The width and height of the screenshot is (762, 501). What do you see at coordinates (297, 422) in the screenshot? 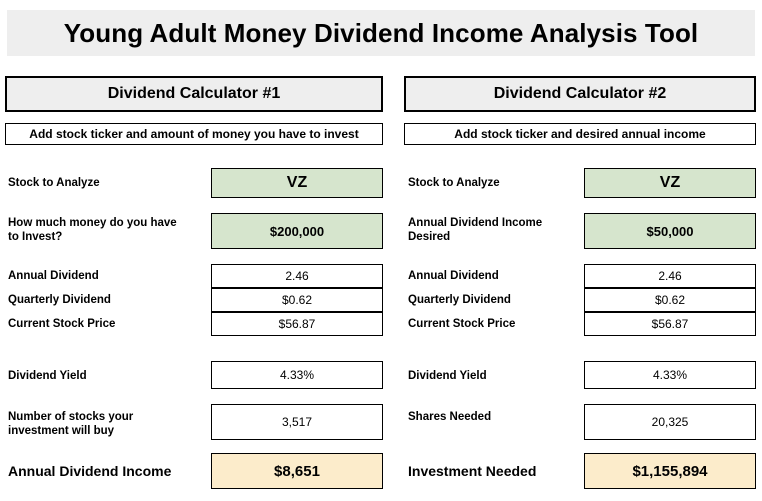
I see `shares-count-value-1: 3,517` at bounding box center [297, 422].